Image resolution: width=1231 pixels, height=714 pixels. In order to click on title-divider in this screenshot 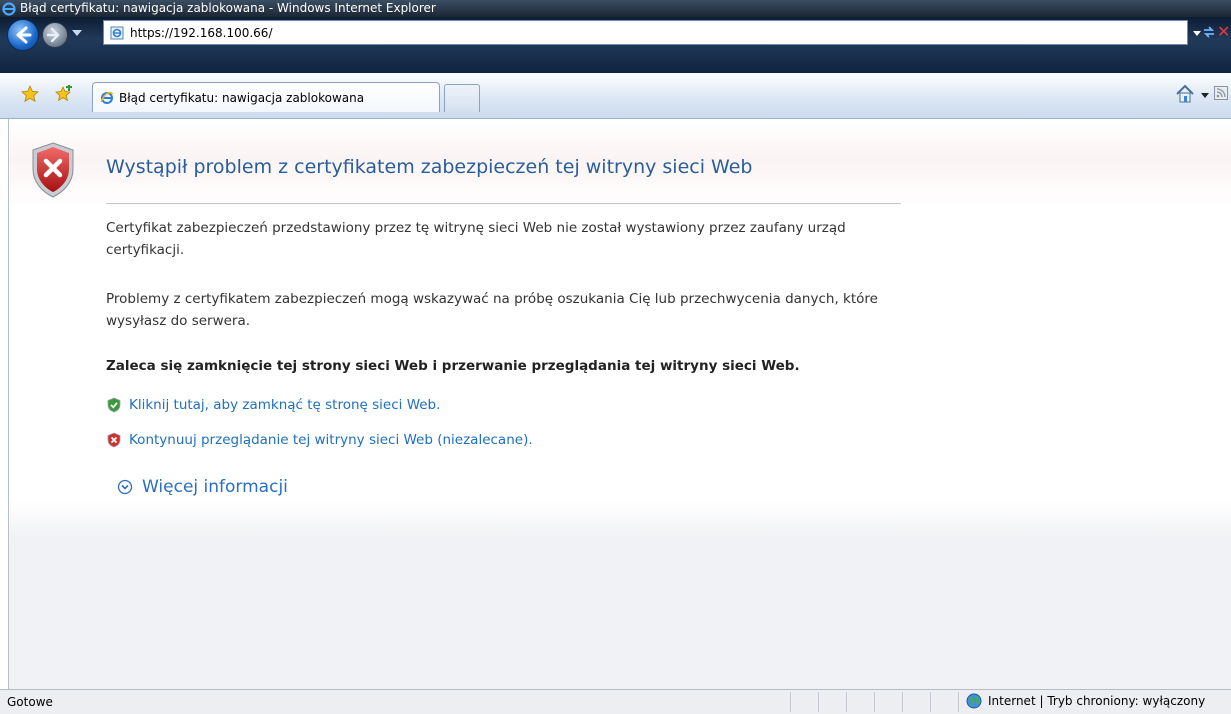, I will do `click(503, 203)`.